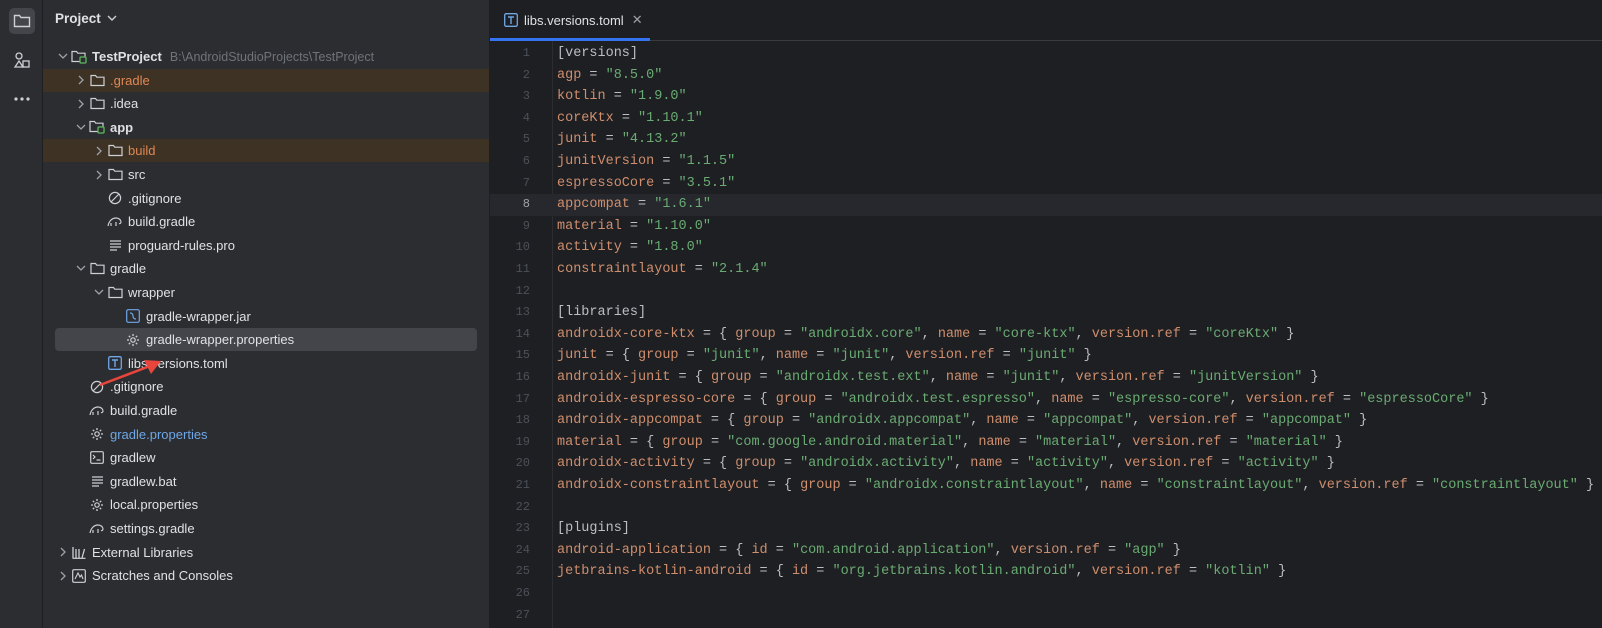  Describe the element at coordinates (266, 528) in the screenshot. I see `tree-item: settings.gradle` at that location.